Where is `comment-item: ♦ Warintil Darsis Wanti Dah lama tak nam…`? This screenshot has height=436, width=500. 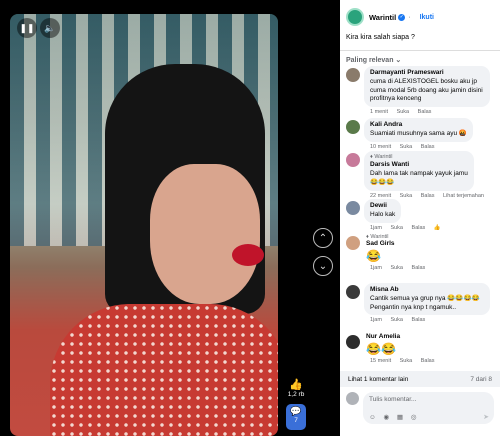
comment-item: ♦ Warintil Darsis Wanti Dah lama tak nam… is located at coordinates (420, 175).